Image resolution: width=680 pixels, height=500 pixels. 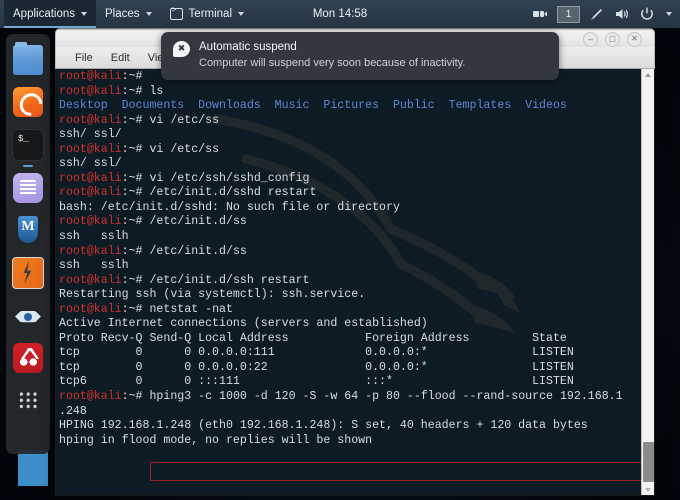 I want to click on files-icon, so click(x=28, y=58).